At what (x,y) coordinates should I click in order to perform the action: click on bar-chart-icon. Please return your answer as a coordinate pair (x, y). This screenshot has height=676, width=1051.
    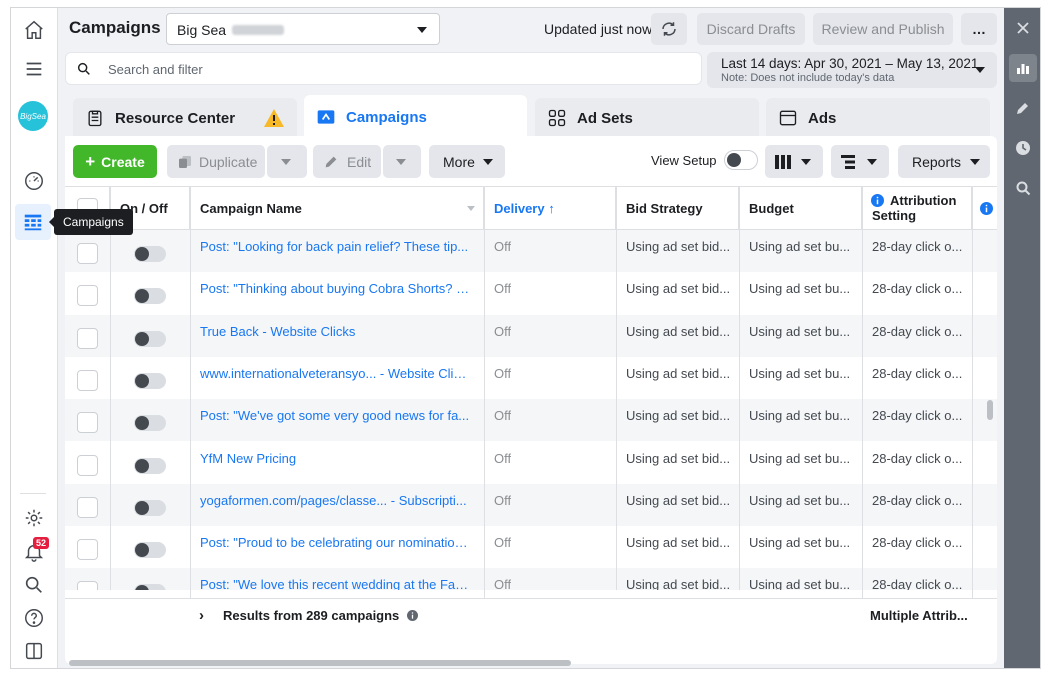
    Looking at the image, I should click on (1023, 68).